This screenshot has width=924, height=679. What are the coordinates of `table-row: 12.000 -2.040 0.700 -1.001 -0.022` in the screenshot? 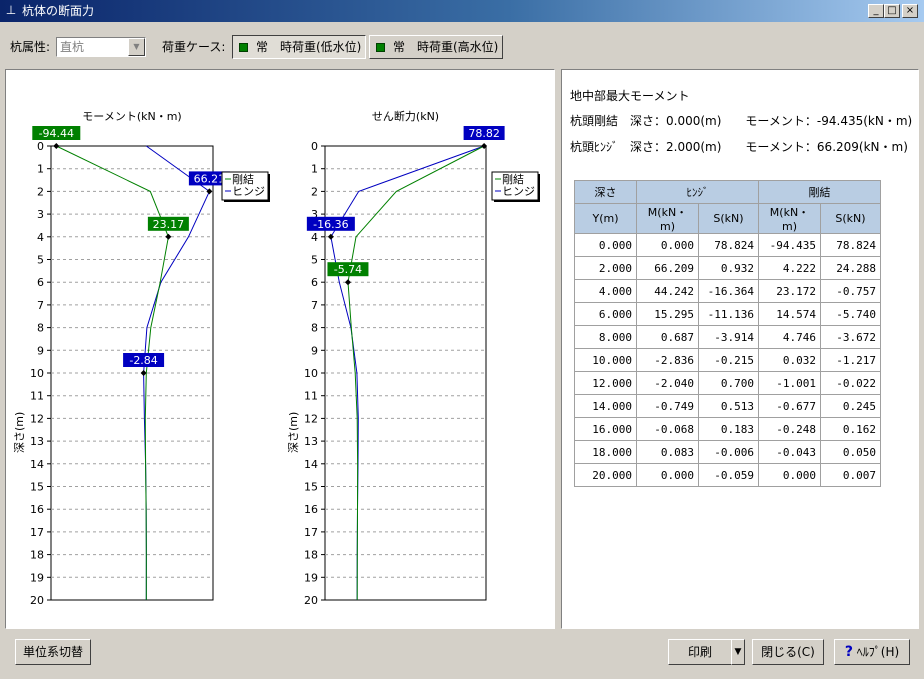 It's located at (727, 383).